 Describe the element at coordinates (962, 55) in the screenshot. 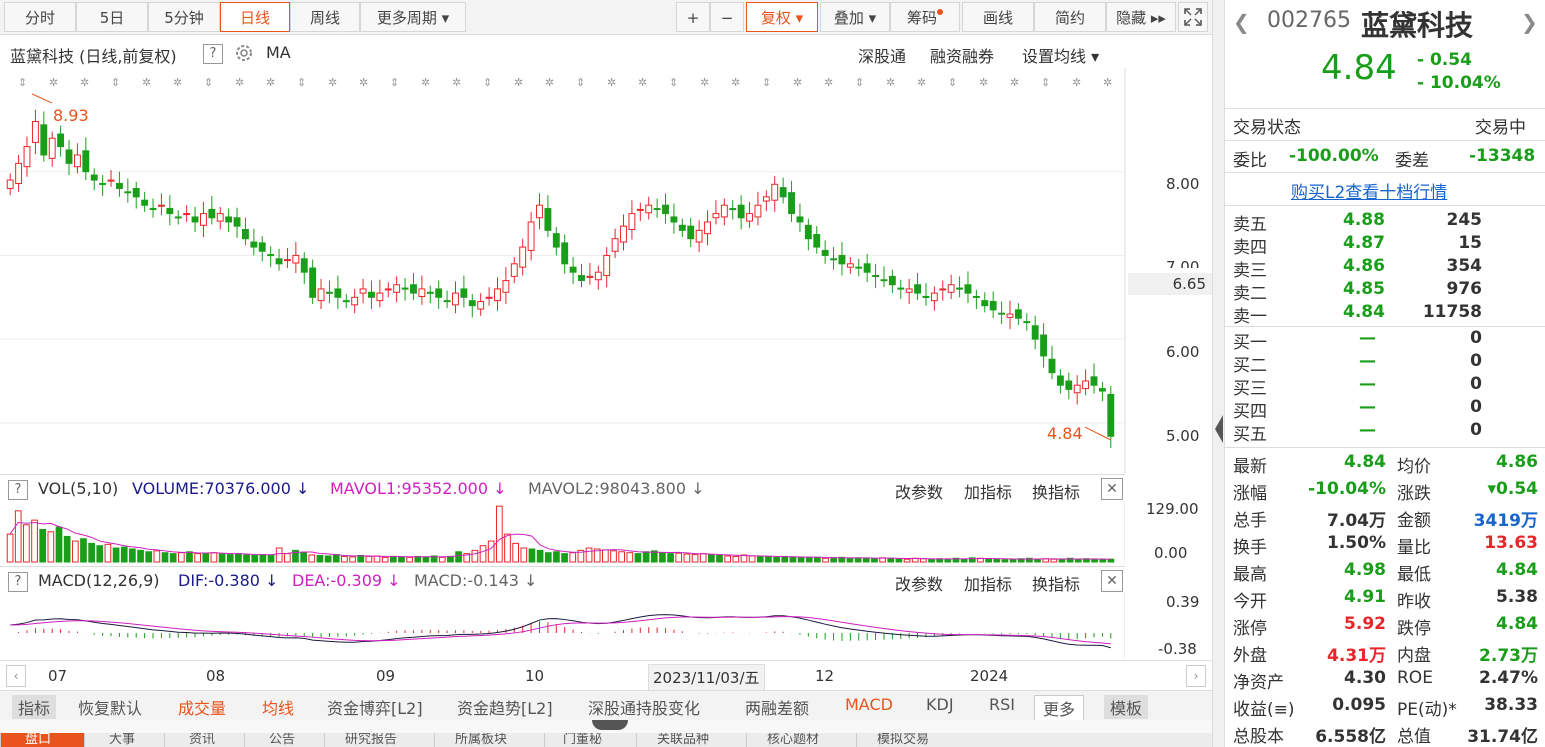

I see `link-margin: 融资融券` at that location.